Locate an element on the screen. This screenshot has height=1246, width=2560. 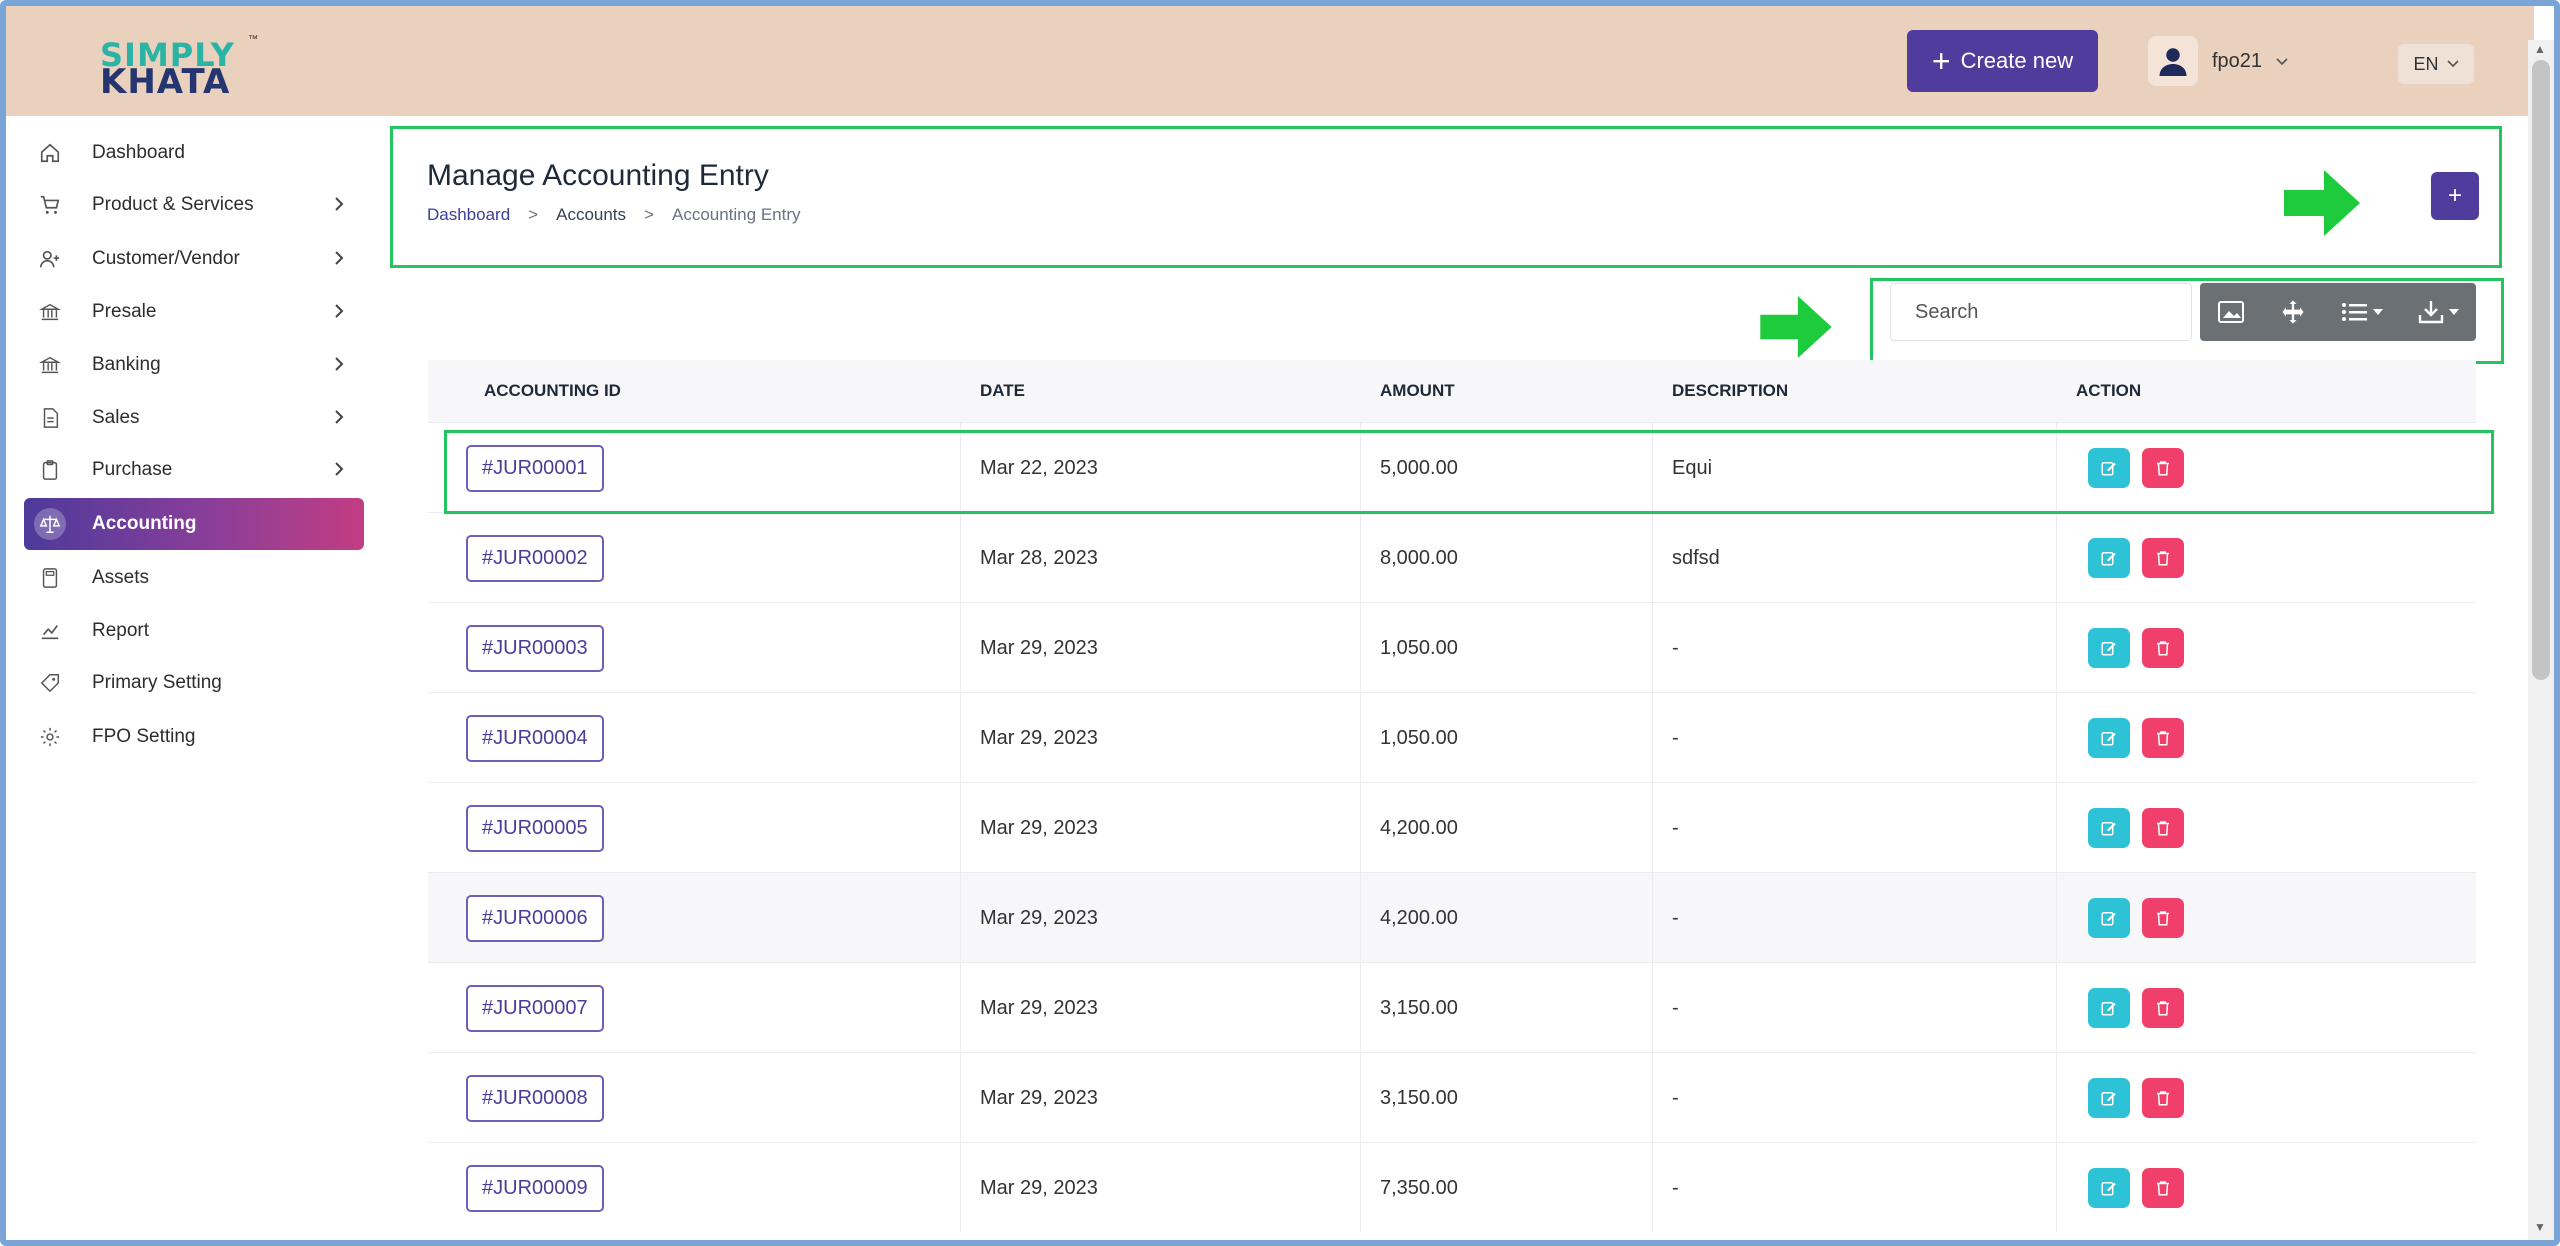
sidebar-item-product-services: Product & Services is located at coordinates (194, 205).